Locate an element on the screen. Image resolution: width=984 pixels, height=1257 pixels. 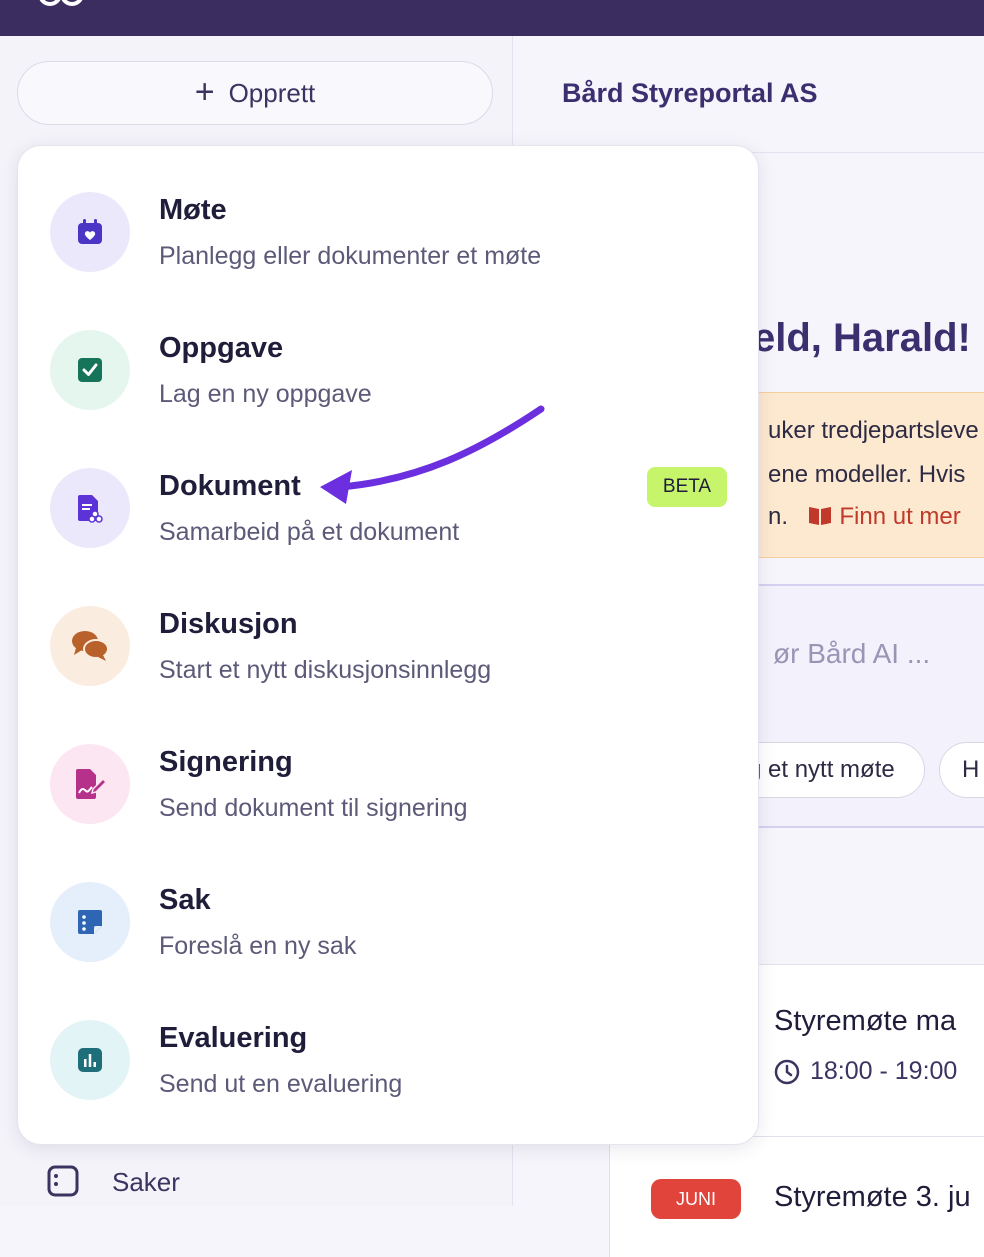
notice-text-line: ene modeller. Hvis is located at coordinates (867, 474).